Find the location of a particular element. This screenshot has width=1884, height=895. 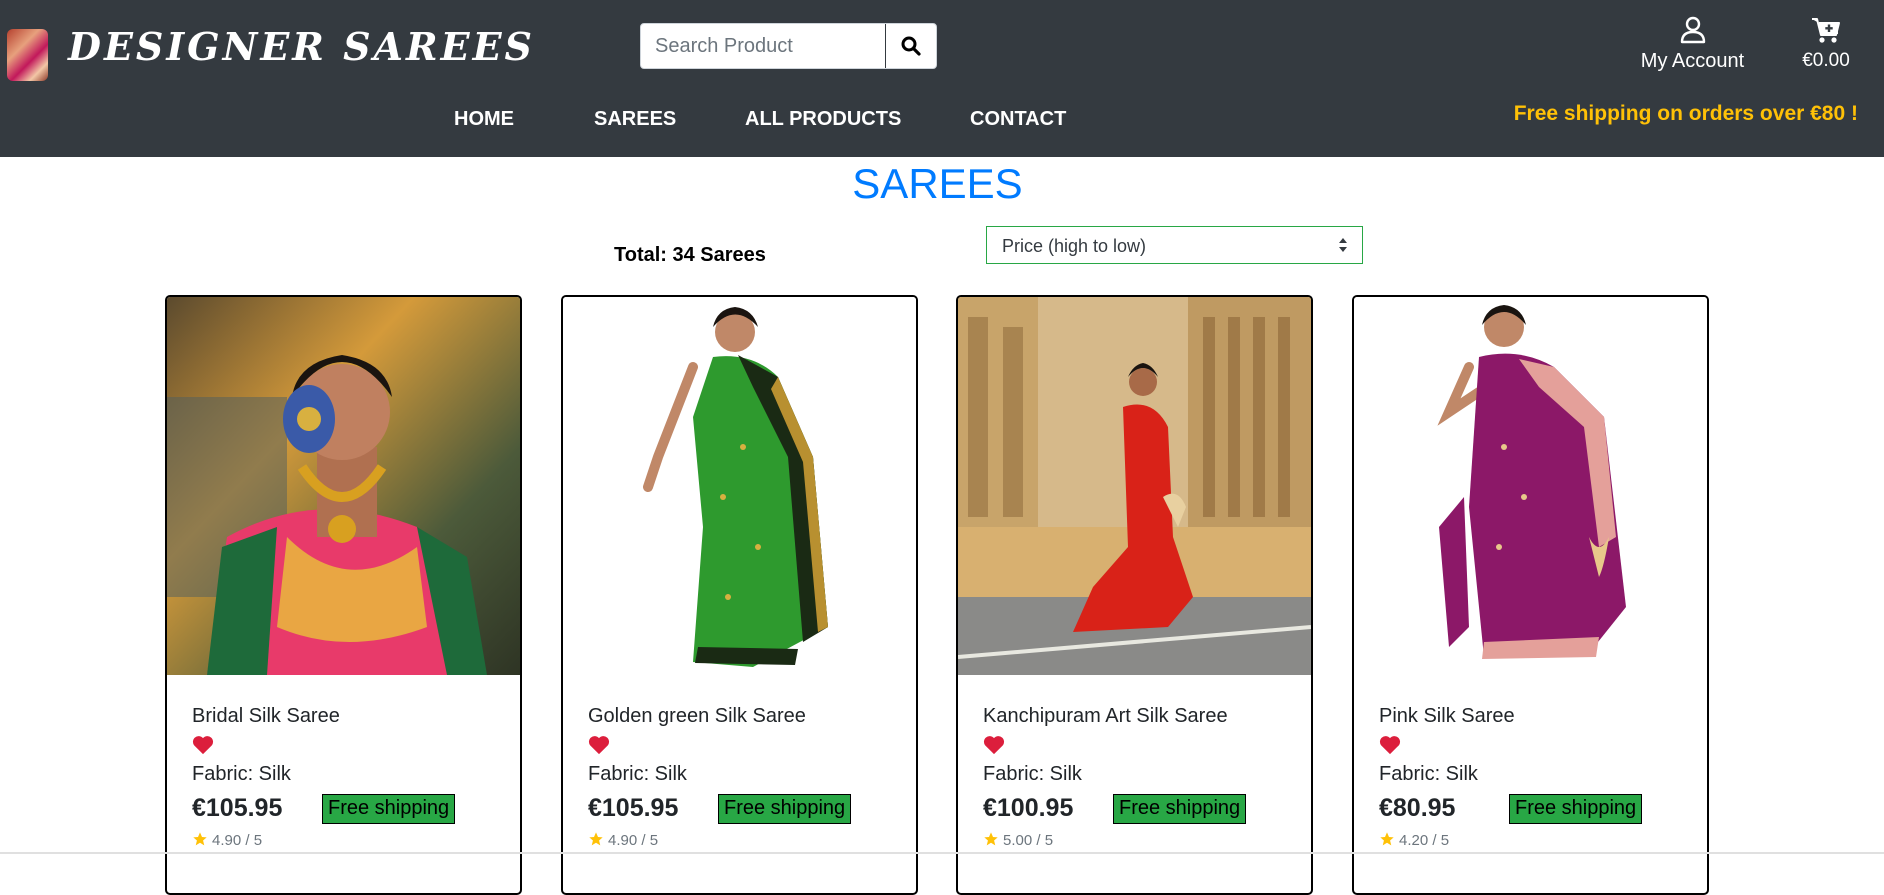

search-bar is located at coordinates (788, 46).